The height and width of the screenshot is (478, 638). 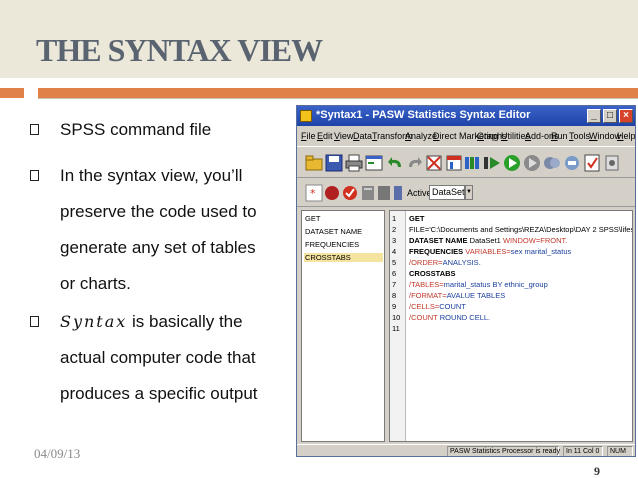 I want to click on code-line: /ORDER=ANALYSIS., so click(x=445, y=262).